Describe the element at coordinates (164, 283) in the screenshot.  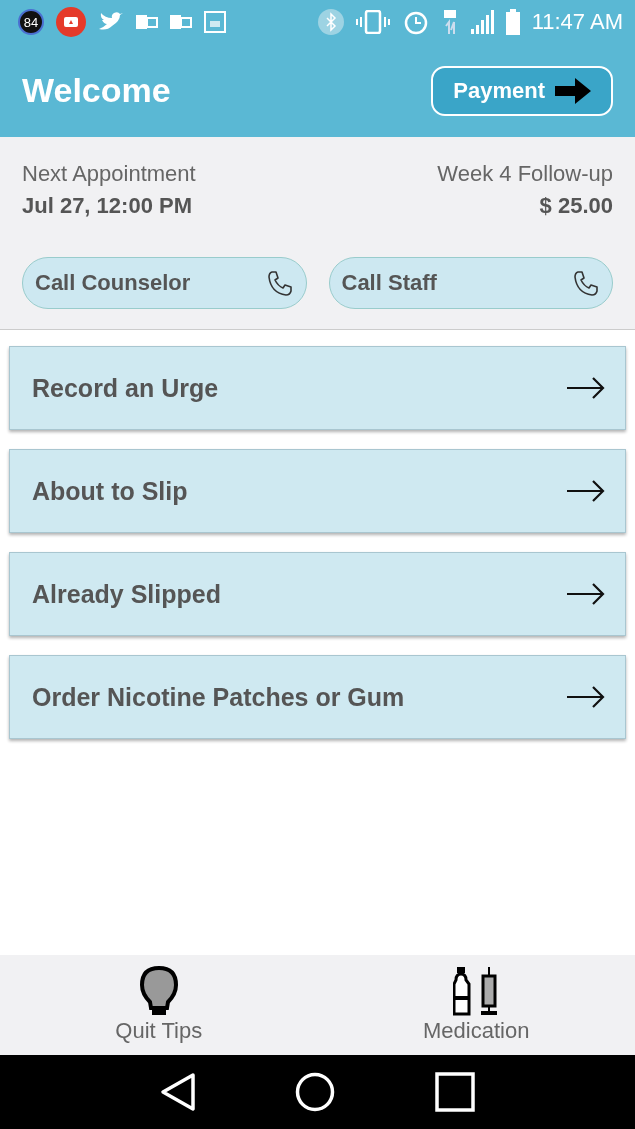
I see `call-button: Call Counselor` at that location.